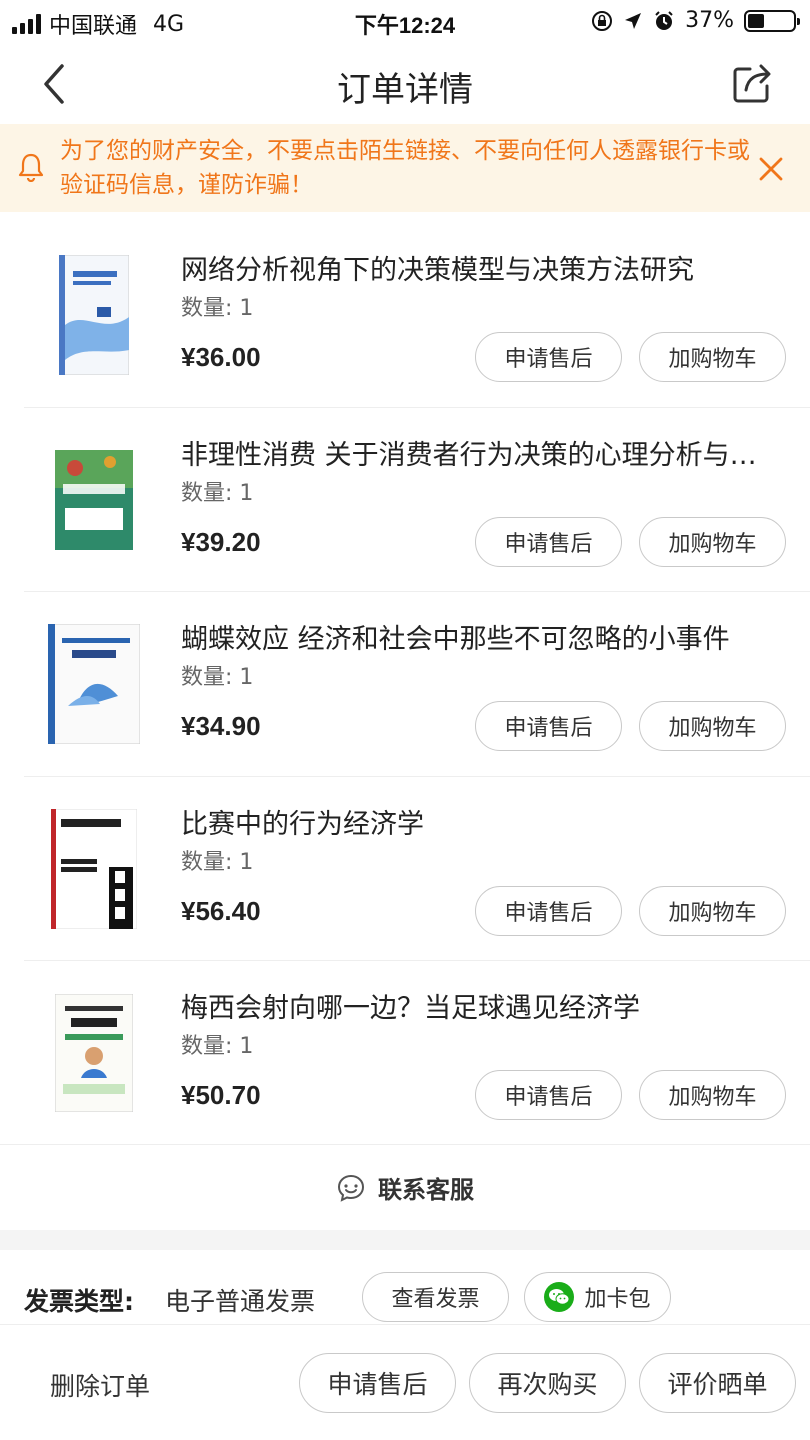 This screenshot has width=810, height=1440. Describe the element at coordinates (405, 21) in the screenshot. I see `status-bar: 中国联通 4G 下午12:24 37%` at that location.